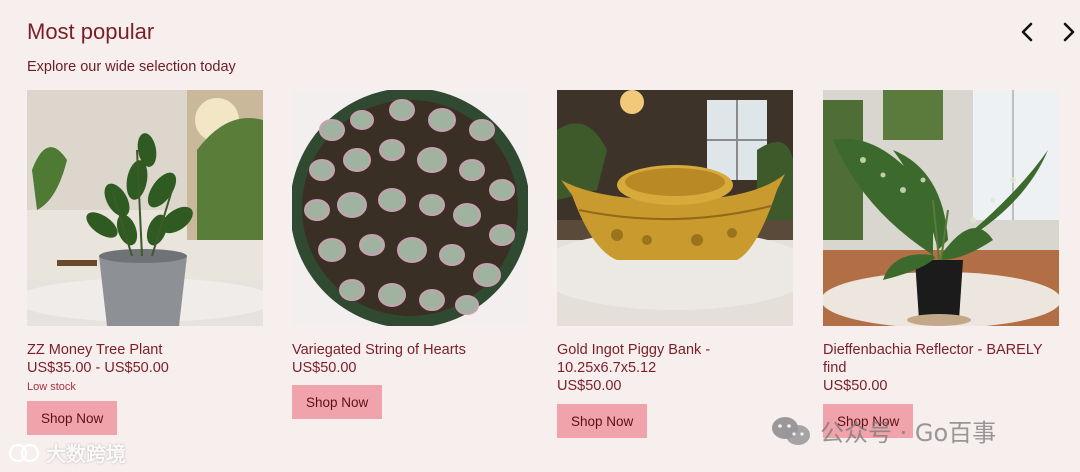 This screenshot has height=472, width=1080. What do you see at coordinates (25, 453) in the screenshot?
I see `brand-logo-icon` at bounding box center [25, 453].